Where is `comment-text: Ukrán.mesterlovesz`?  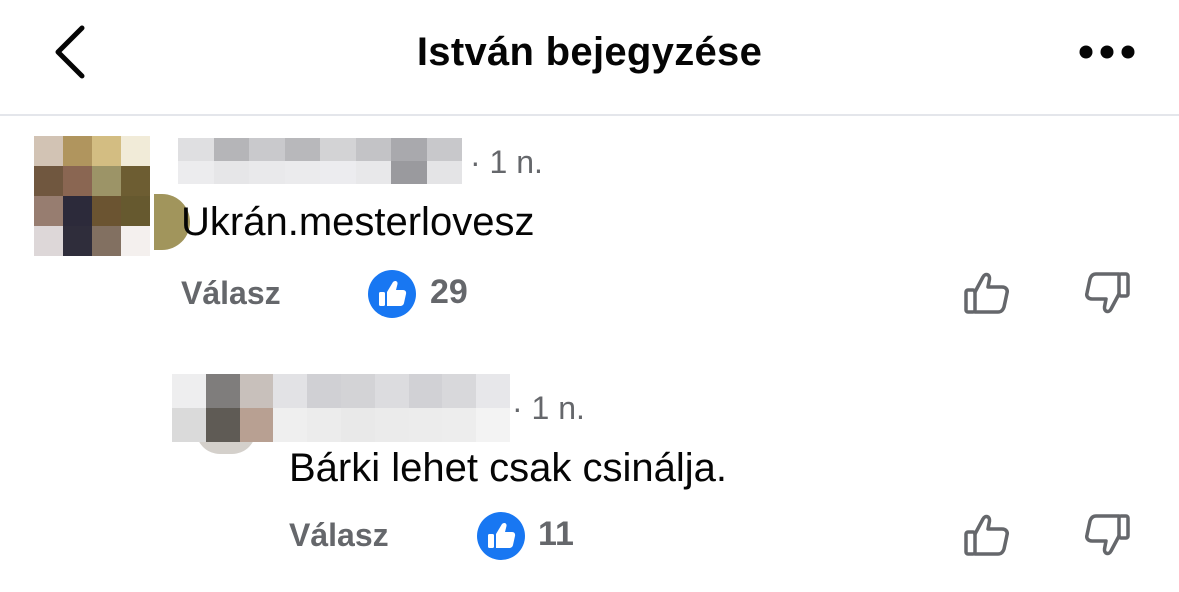
comment-text: Ukrán.mesterlovesz is located at coordinates (358, 222).